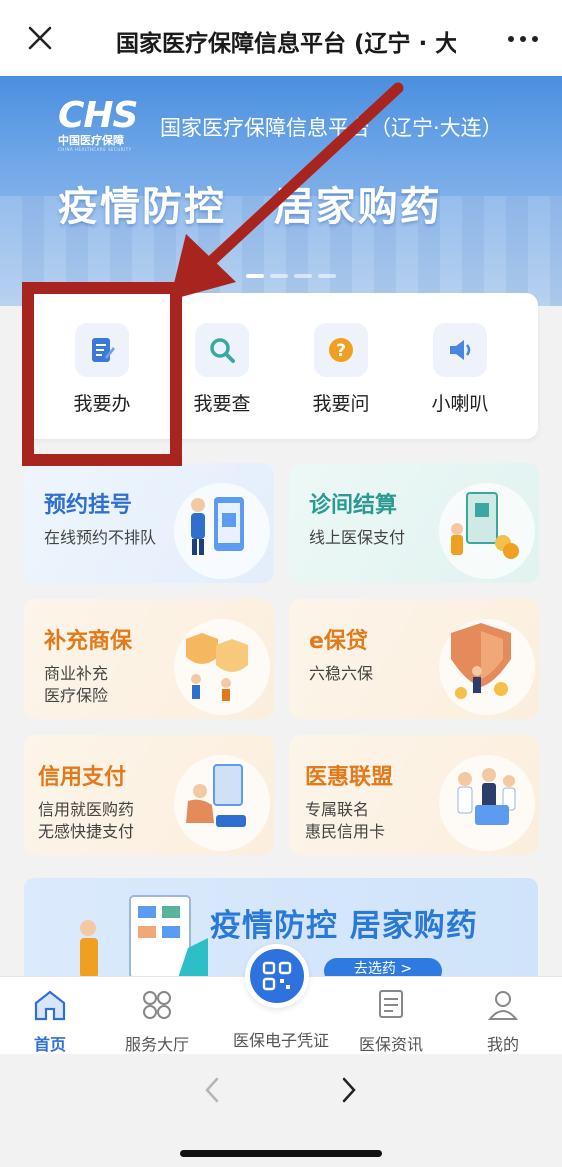 Image resolution: width=562 pixels, height=1167 pixels. I want to click on service-card-credit-pay: 信用支付 信用就医购药 无感快捷支付, so click(149, 795).